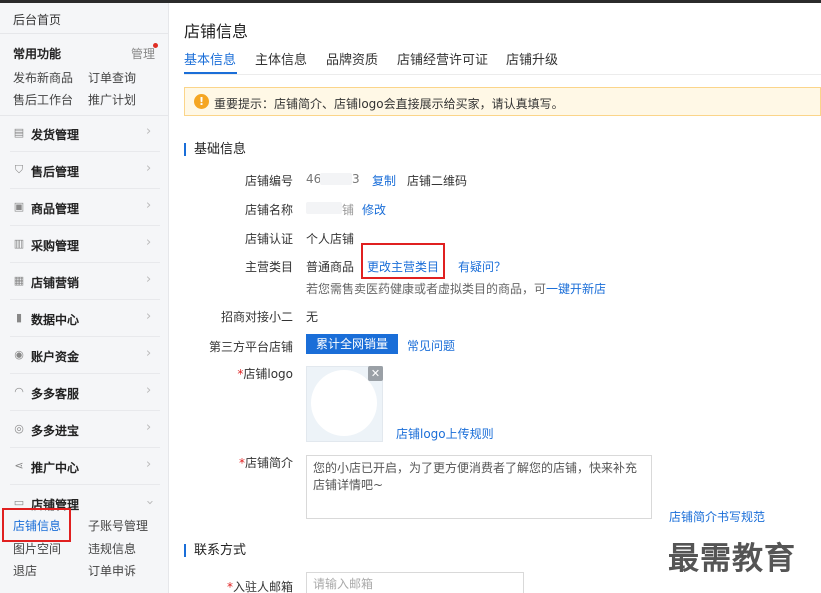  What do you see at coordinates (112, 570) in the screenshot?
I see `sidebar-sub-order-appeal: 订单申诉` at bounding box center [112, 570].